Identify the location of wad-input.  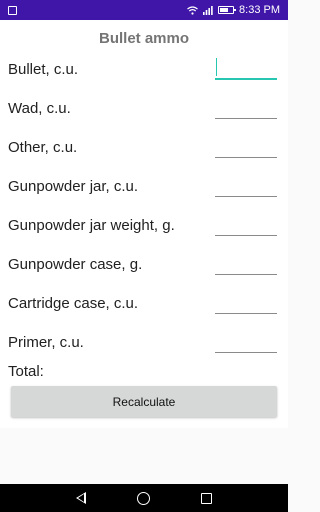
(246, 108).